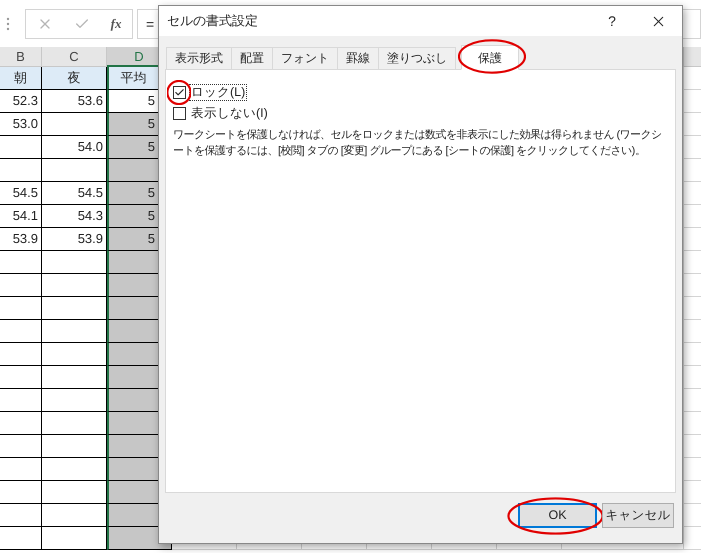 The width and height of the screenshot is (701, 553). Describe the element at coordinates (638, 515) in the screenshot. I see `cancel-button: キャンセル` at that location.